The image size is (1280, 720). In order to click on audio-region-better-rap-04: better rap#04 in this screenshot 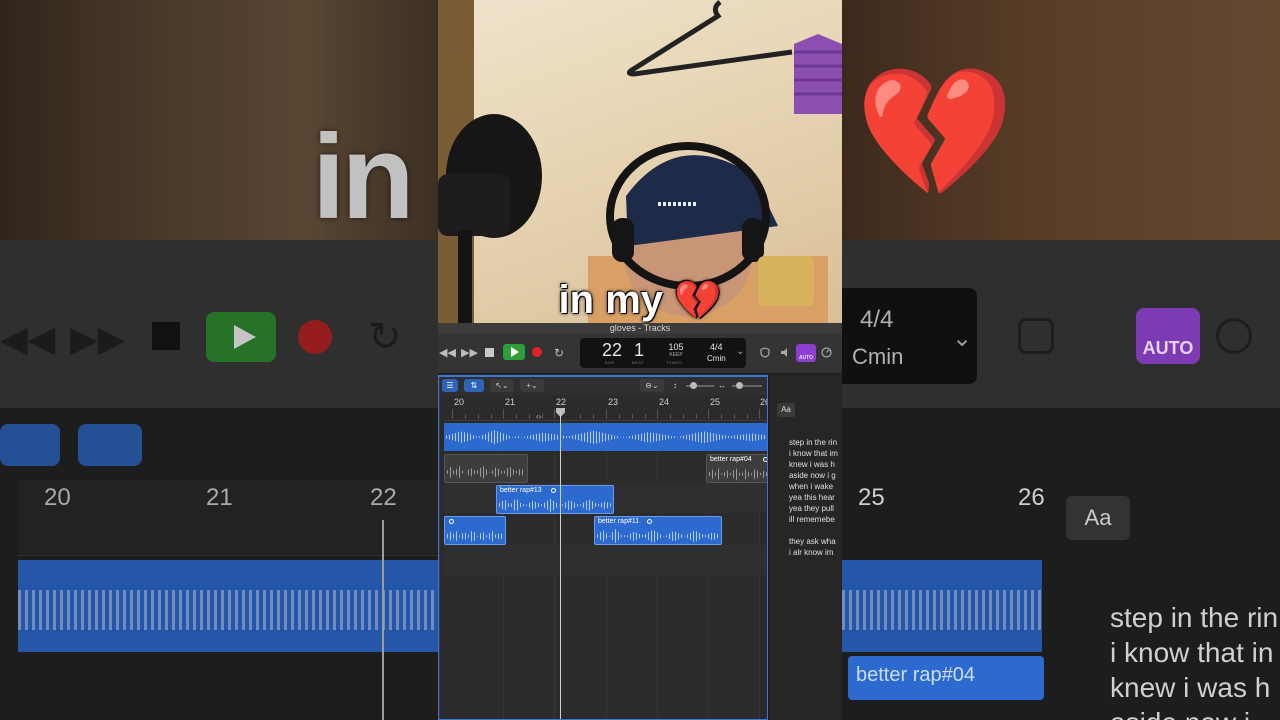, I will do `click(738, 468)`.